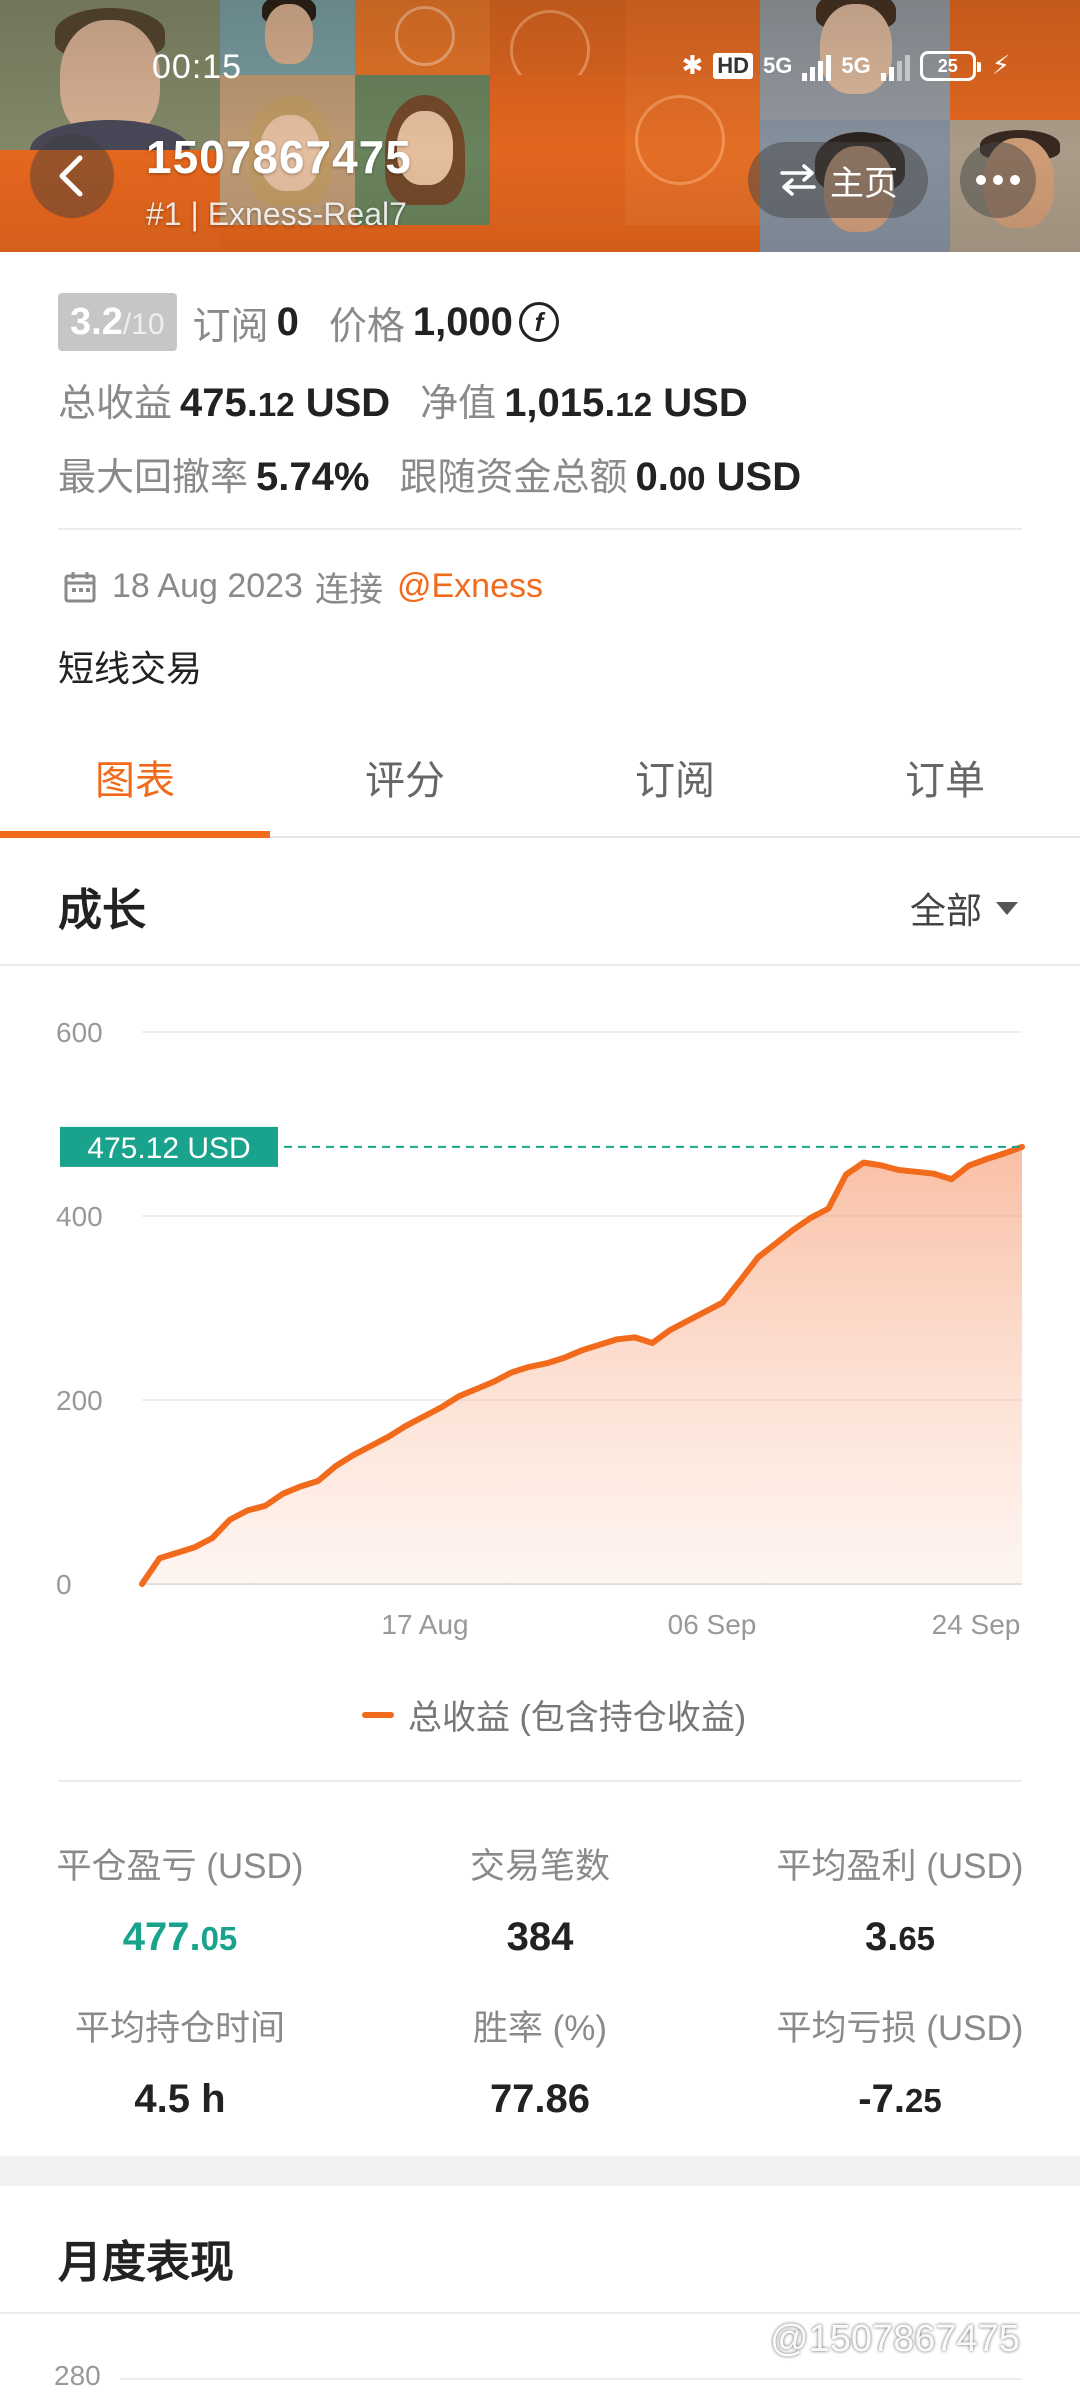 The width and height of the screenshot is (1080, 2400). Describe the element at coordinates (571, 2379) in the screenshot. I see `monthly-gridline` at that location.